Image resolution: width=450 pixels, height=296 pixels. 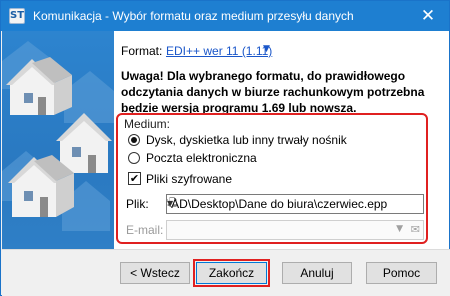 I want to click on finish-button: Zakończ, so click(x=231, y=273).